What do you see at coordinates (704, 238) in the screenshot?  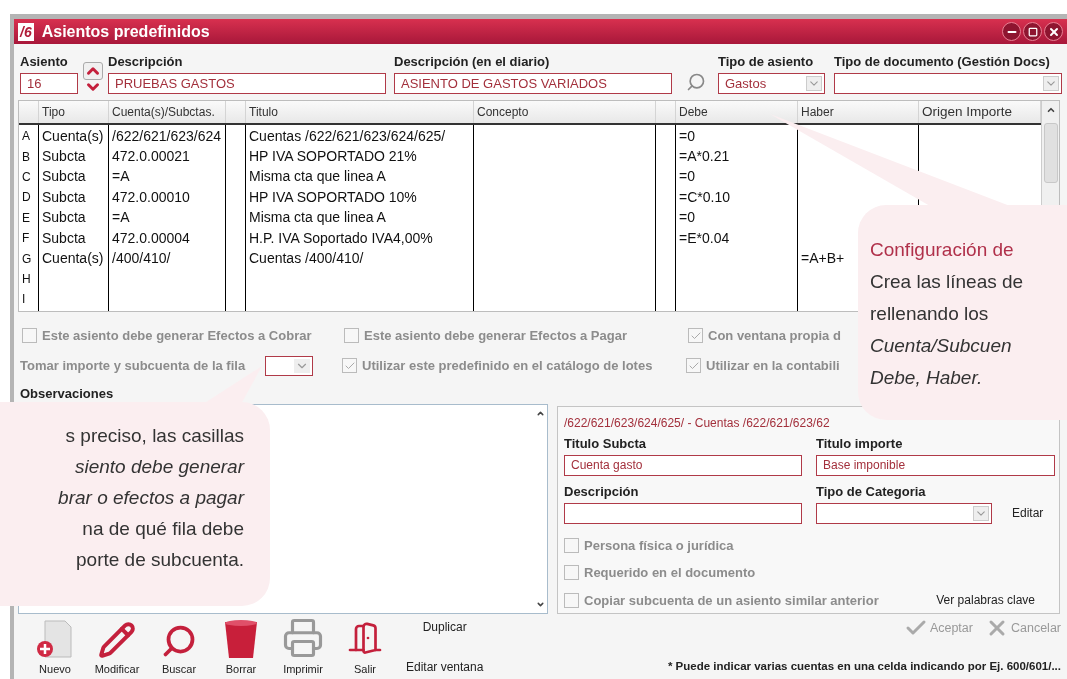 I see `table-cell-text: =E*0.04` at bounding box center [704, 238].